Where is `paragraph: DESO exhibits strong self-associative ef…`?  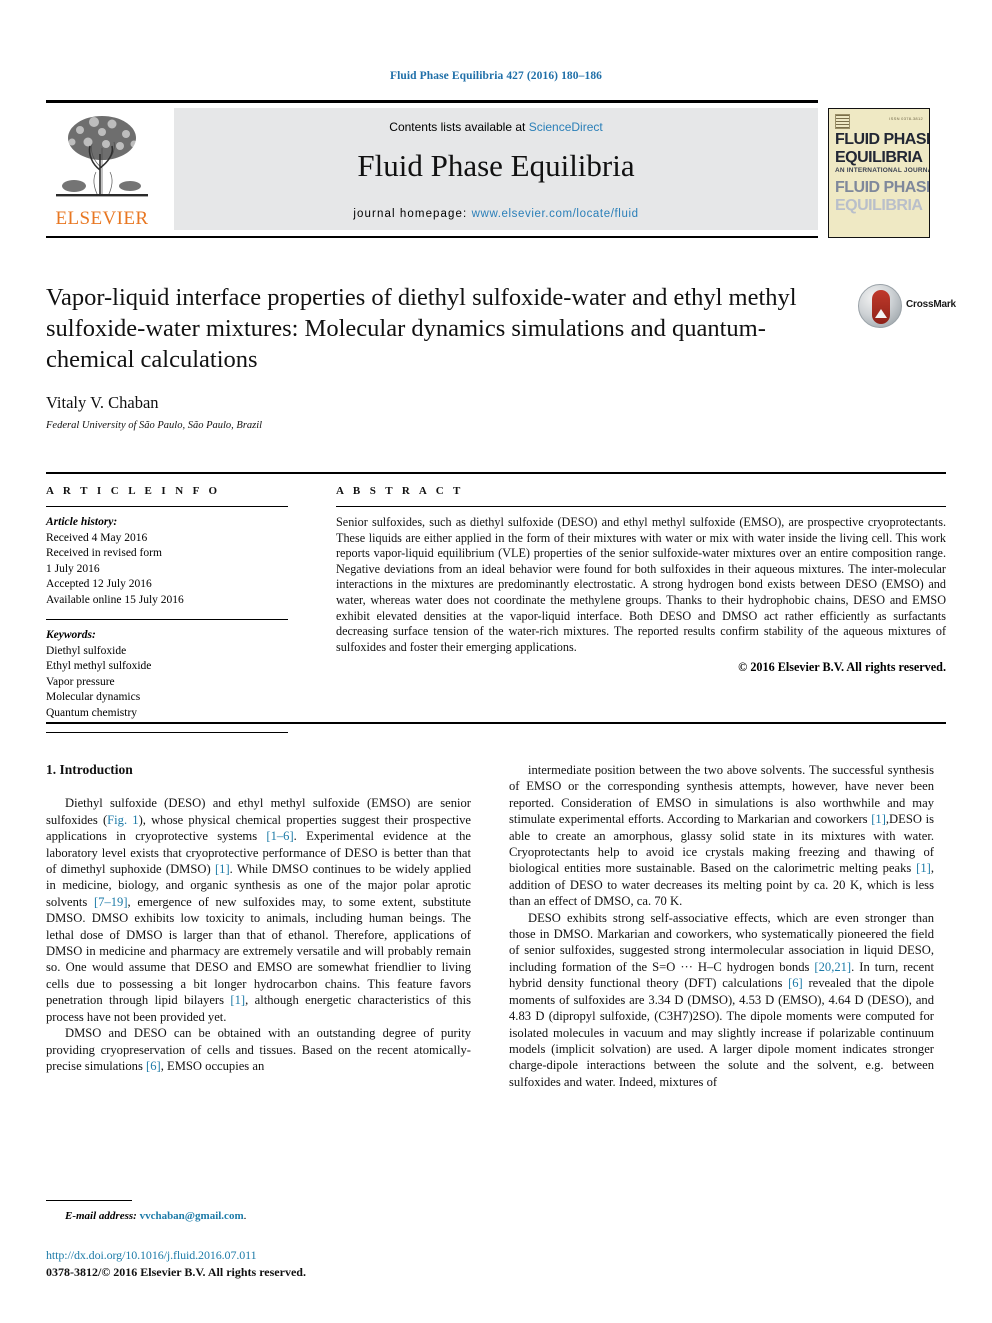
paragraph: DESO exhibits strong self-associative ef… is located at coordinates (721, 999).